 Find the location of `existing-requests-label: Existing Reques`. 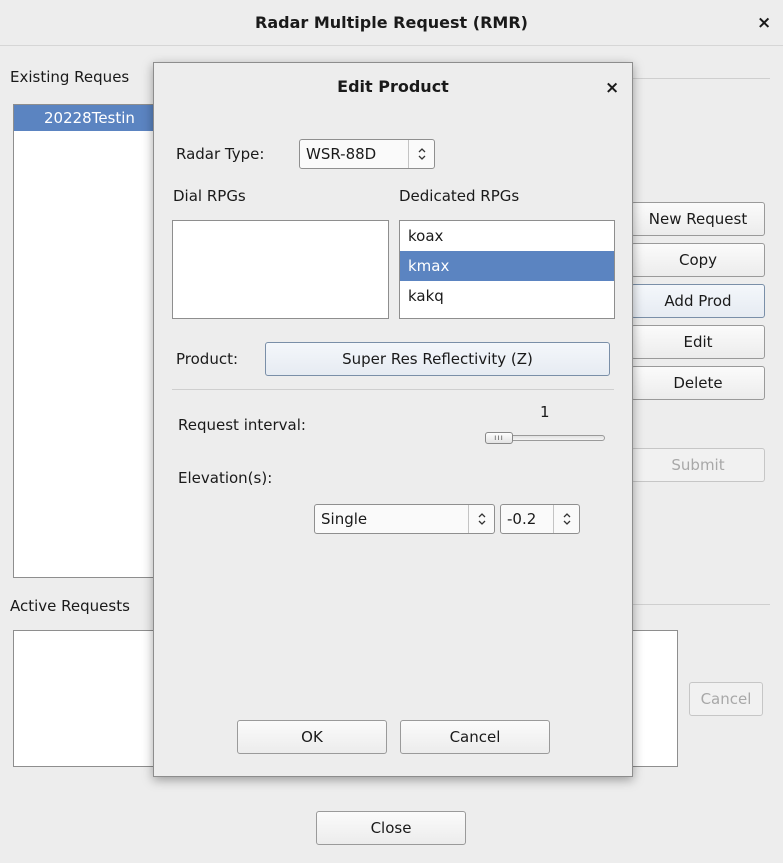

existing-requests-label: Existing Reques is located at coordinates (70, 77).